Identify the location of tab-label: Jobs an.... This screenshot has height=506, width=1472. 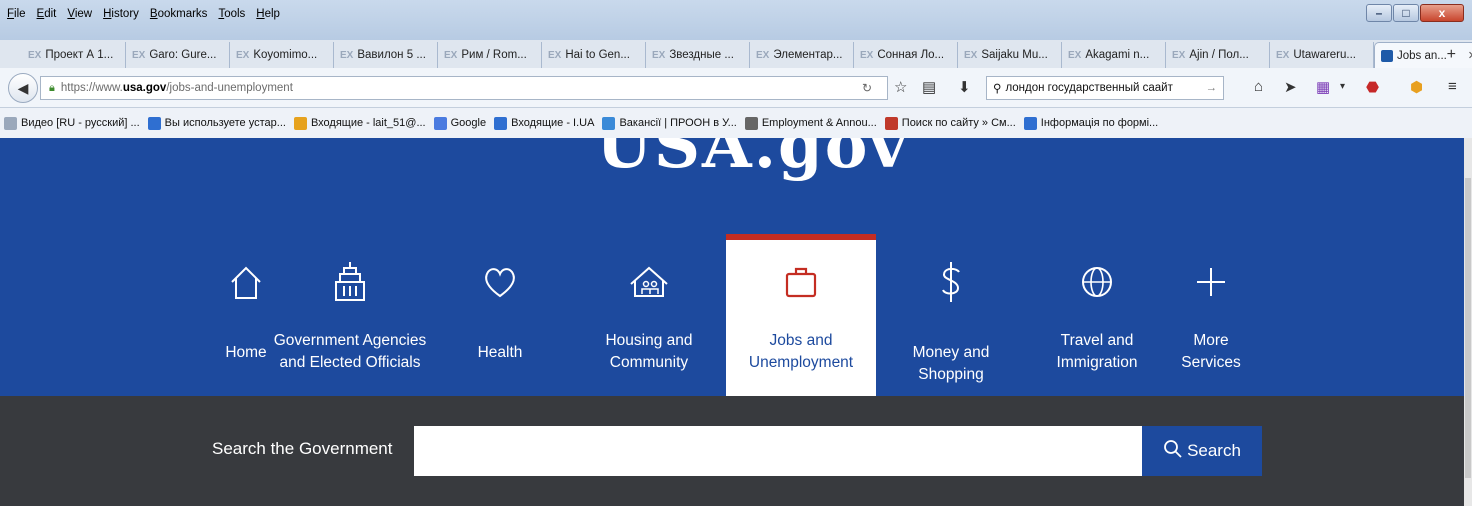
(1422, 55).